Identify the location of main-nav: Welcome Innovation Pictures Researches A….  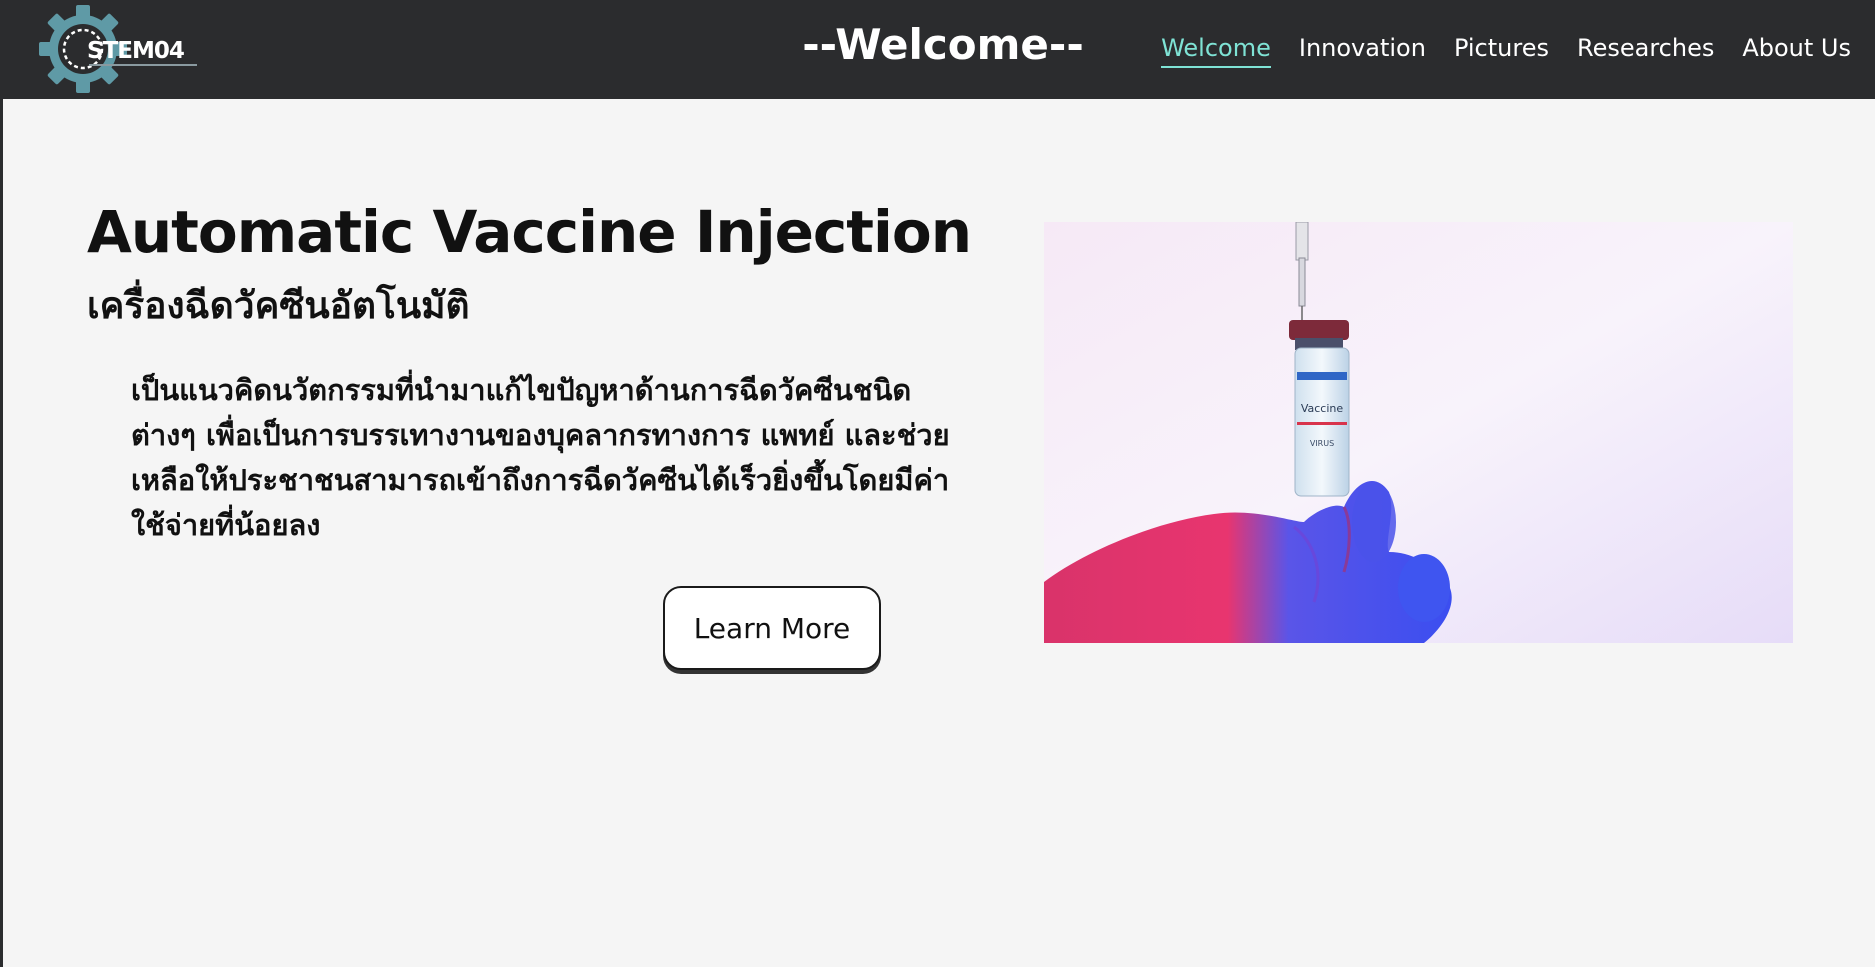
(1506, 51).